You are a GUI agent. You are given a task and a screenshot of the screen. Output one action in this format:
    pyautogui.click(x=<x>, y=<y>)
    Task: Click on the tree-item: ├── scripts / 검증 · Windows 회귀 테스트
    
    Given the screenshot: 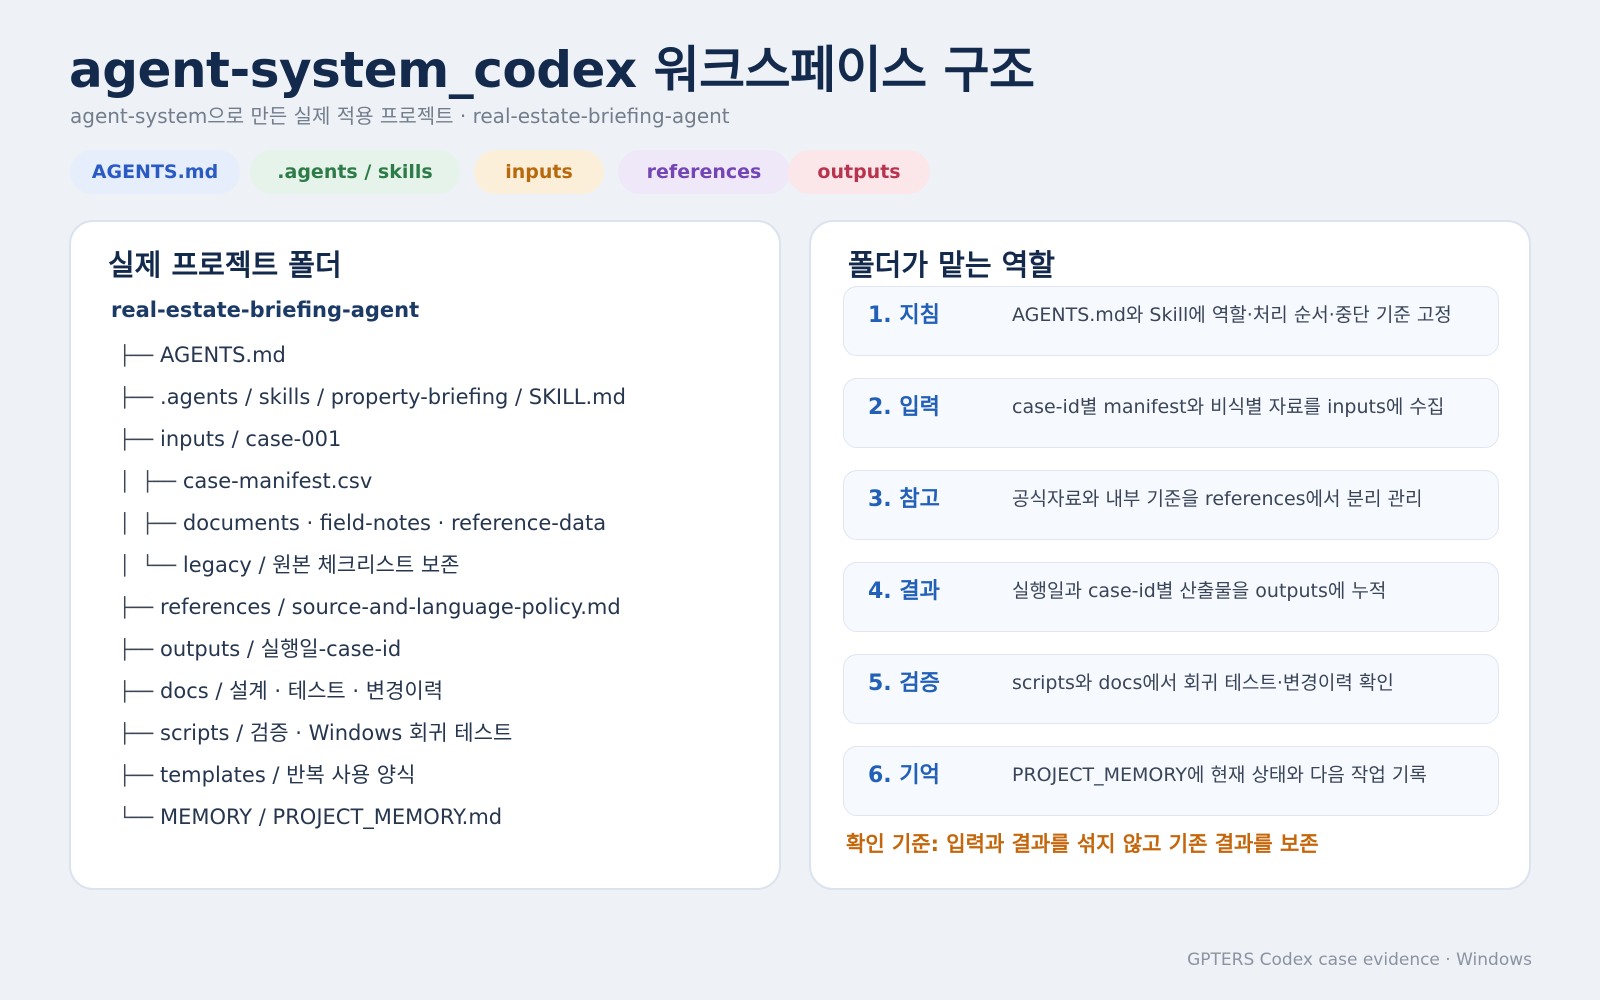 What is the action you would take?
    pyautogui.click(x=372, y=739)
    